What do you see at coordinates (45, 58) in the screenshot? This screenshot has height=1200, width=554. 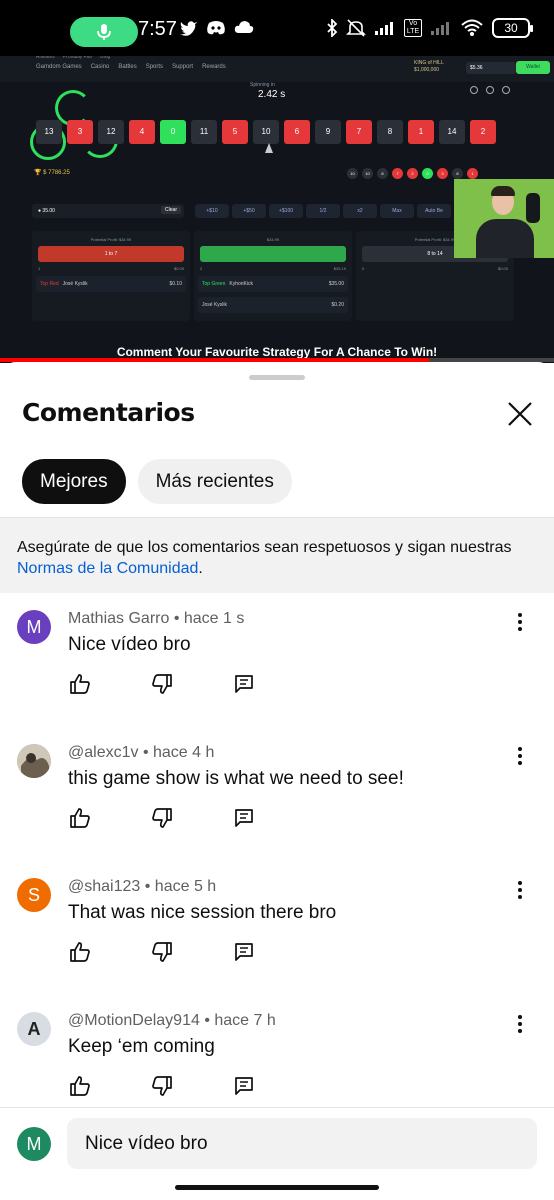 I see `site-sublink: Affiliates` at bounding box center [45, 58].